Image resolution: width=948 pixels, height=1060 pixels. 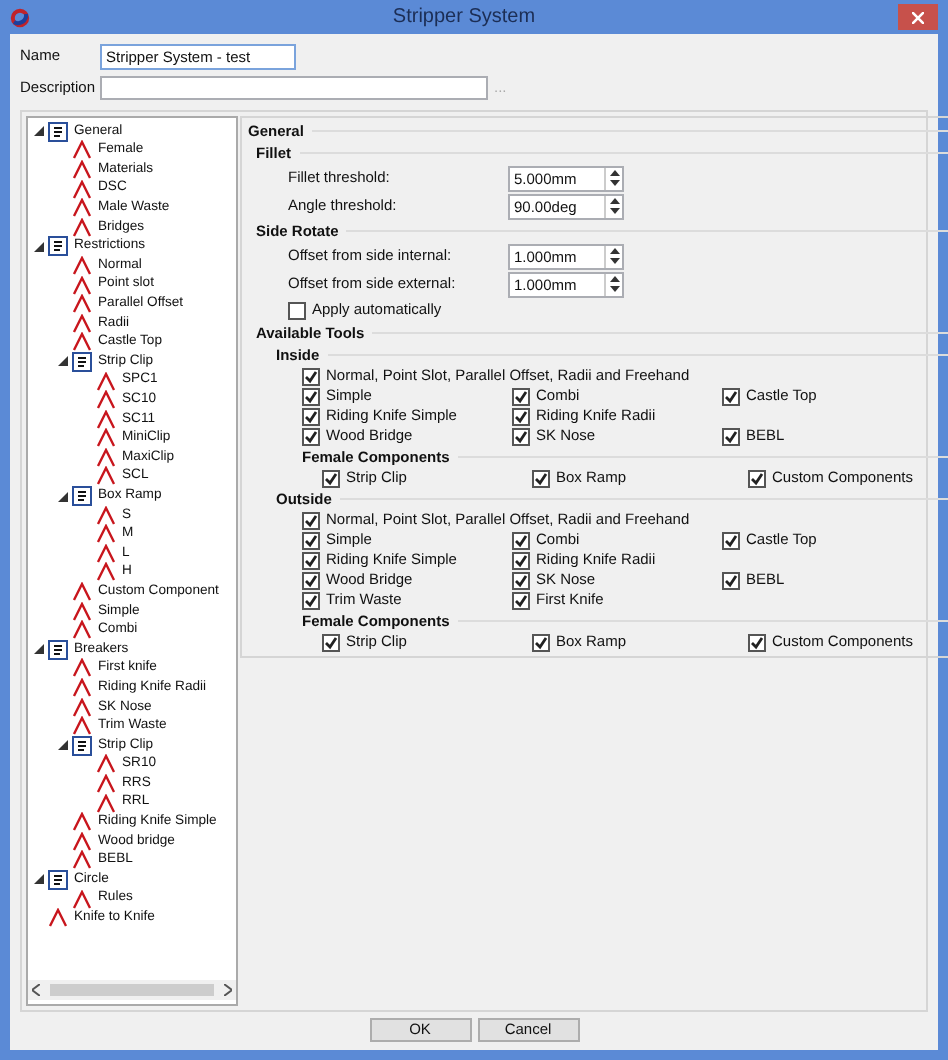 I want to click on close-button, so click(x=917, y=17).